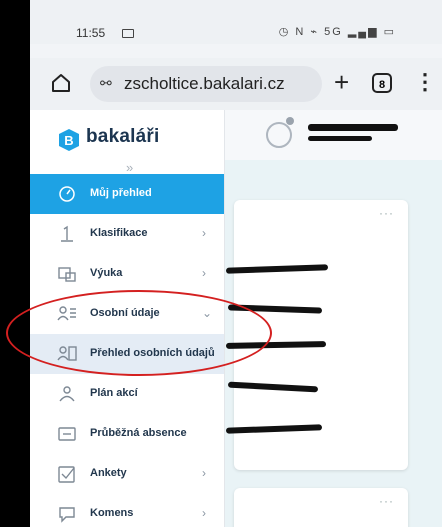 Image resolution: width=442 pixels, height=527 pixels. I want to click on messages-icon, so click(67, 515).